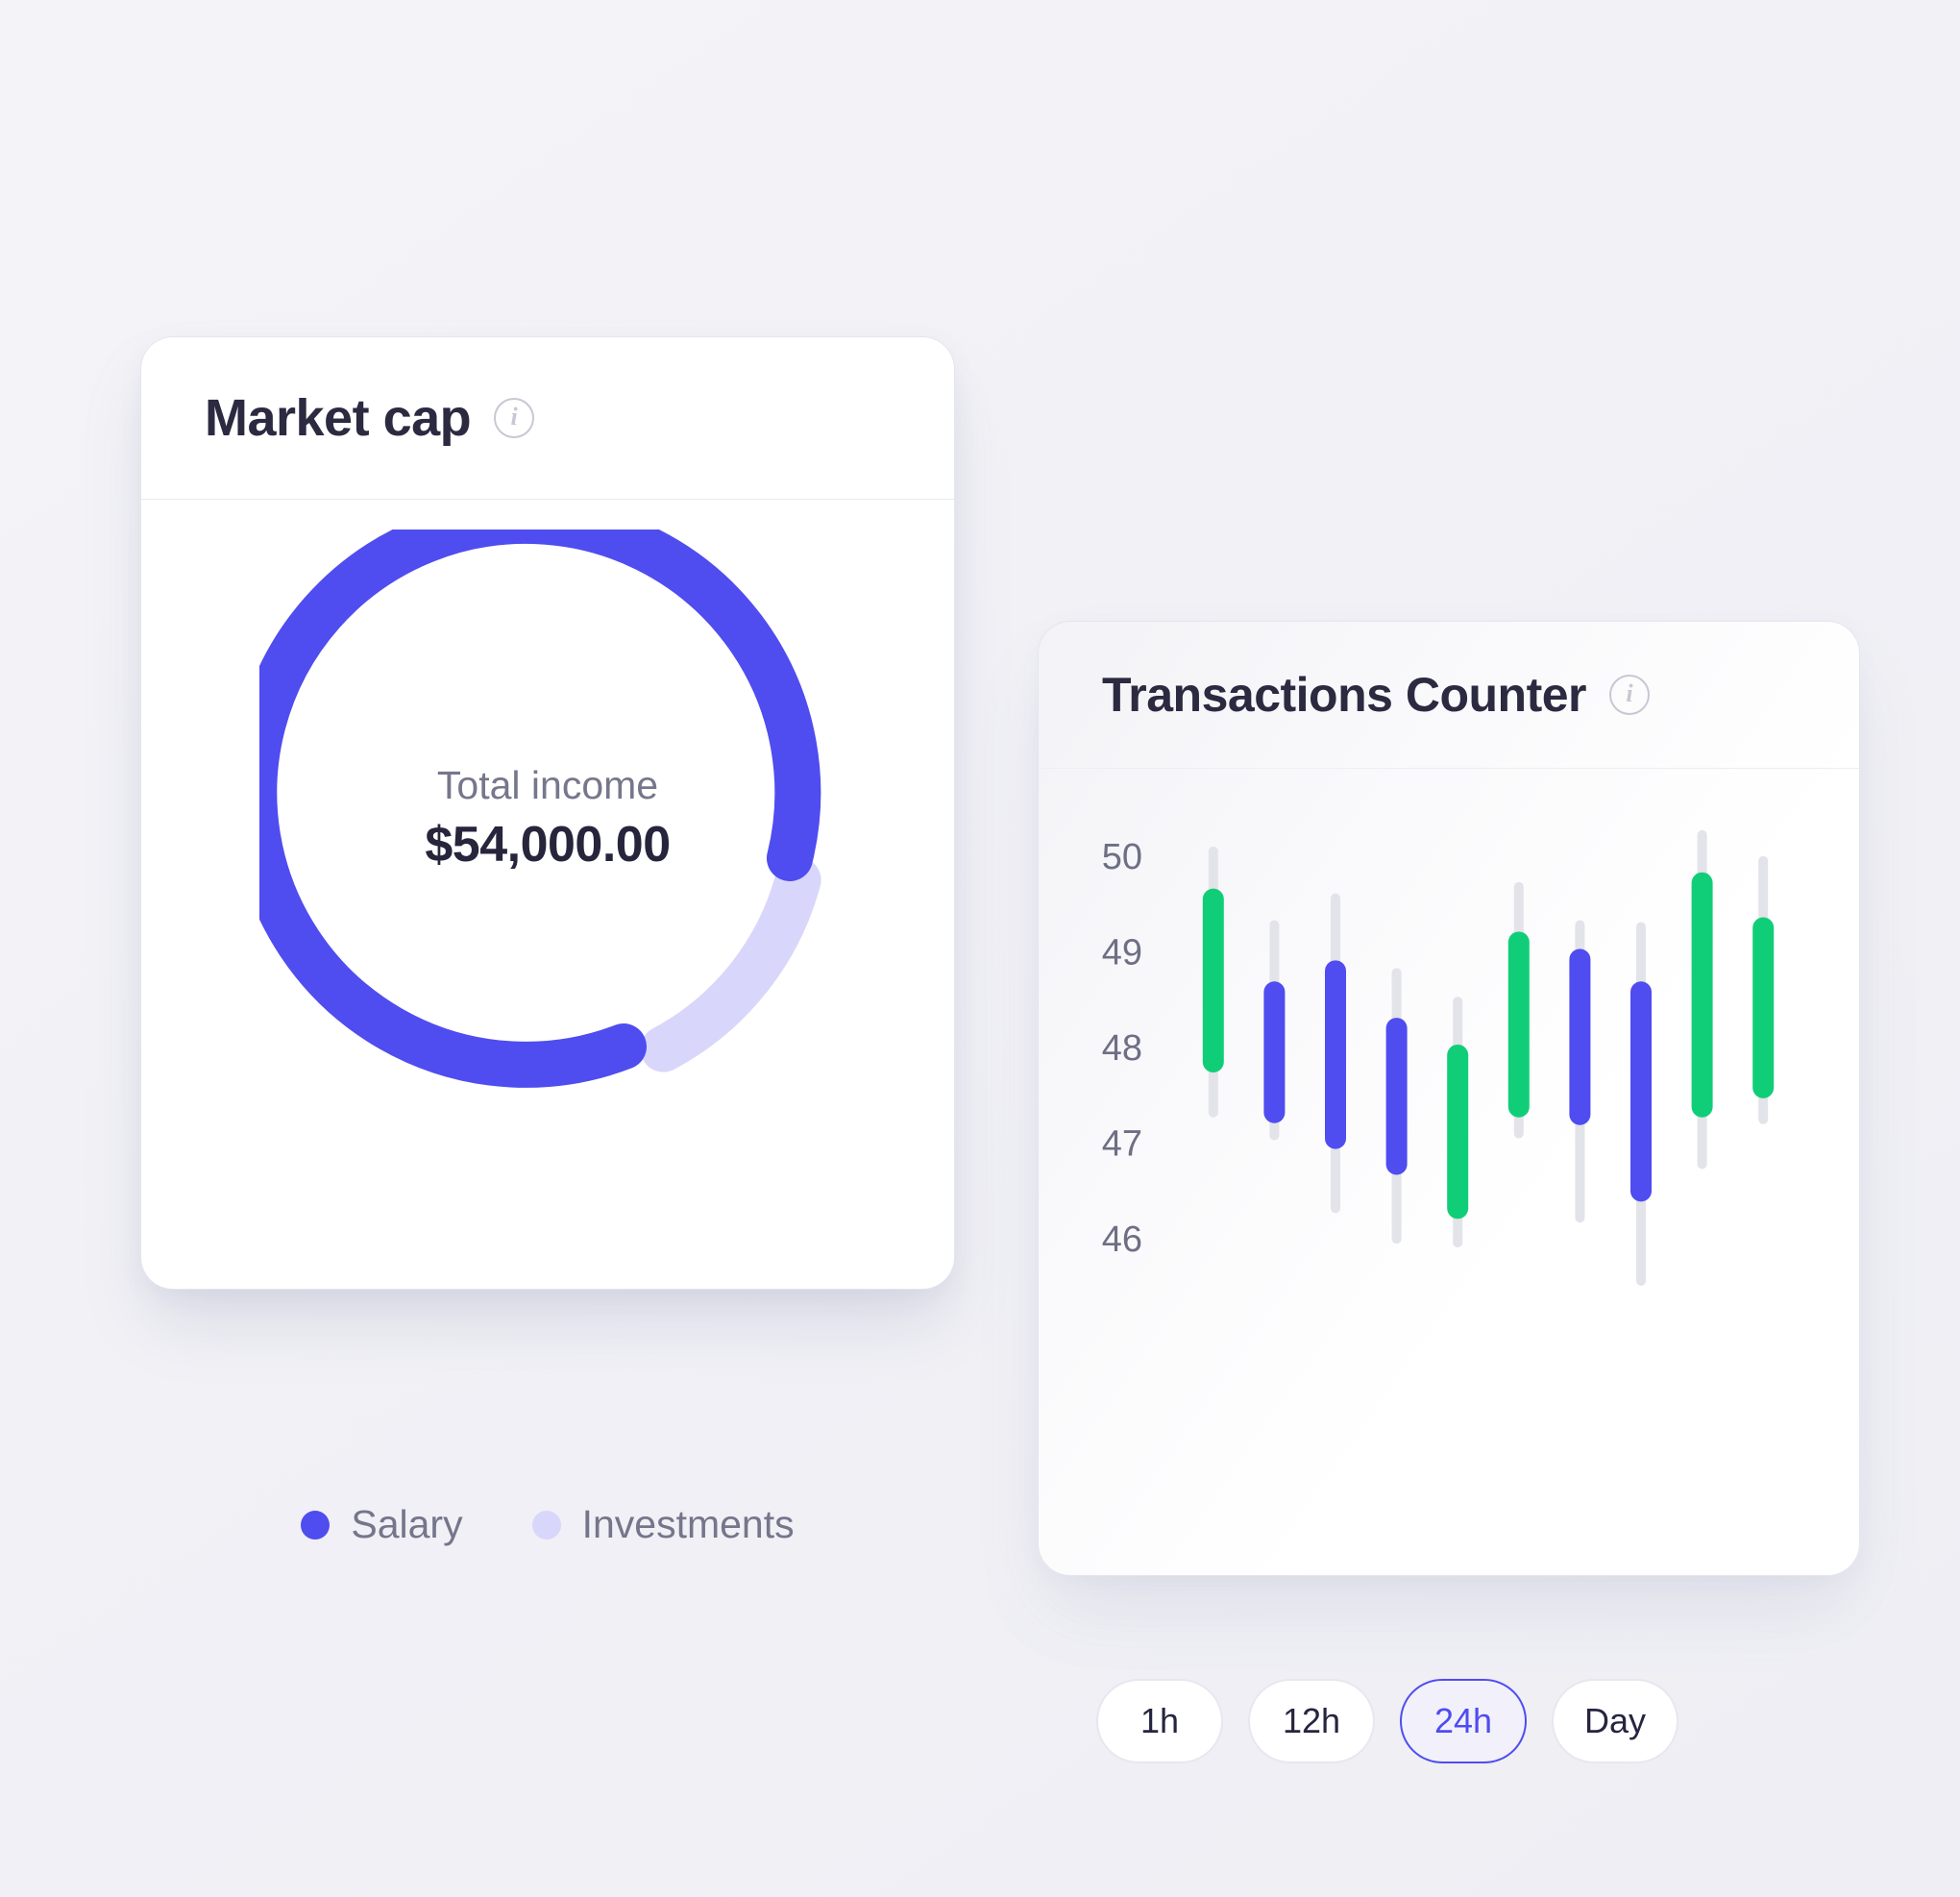 The height and width of the screenshot is (1897, 1960). What do you see at coordinates (547, 499) in the screenshot?
I see `header-divider` at bounding box center [547, 499].